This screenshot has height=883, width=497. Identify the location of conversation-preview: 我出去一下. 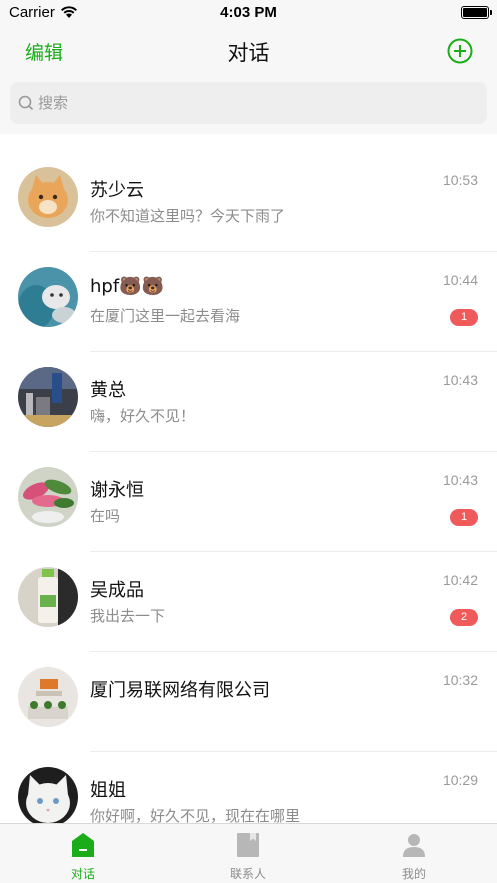
(128, 616).